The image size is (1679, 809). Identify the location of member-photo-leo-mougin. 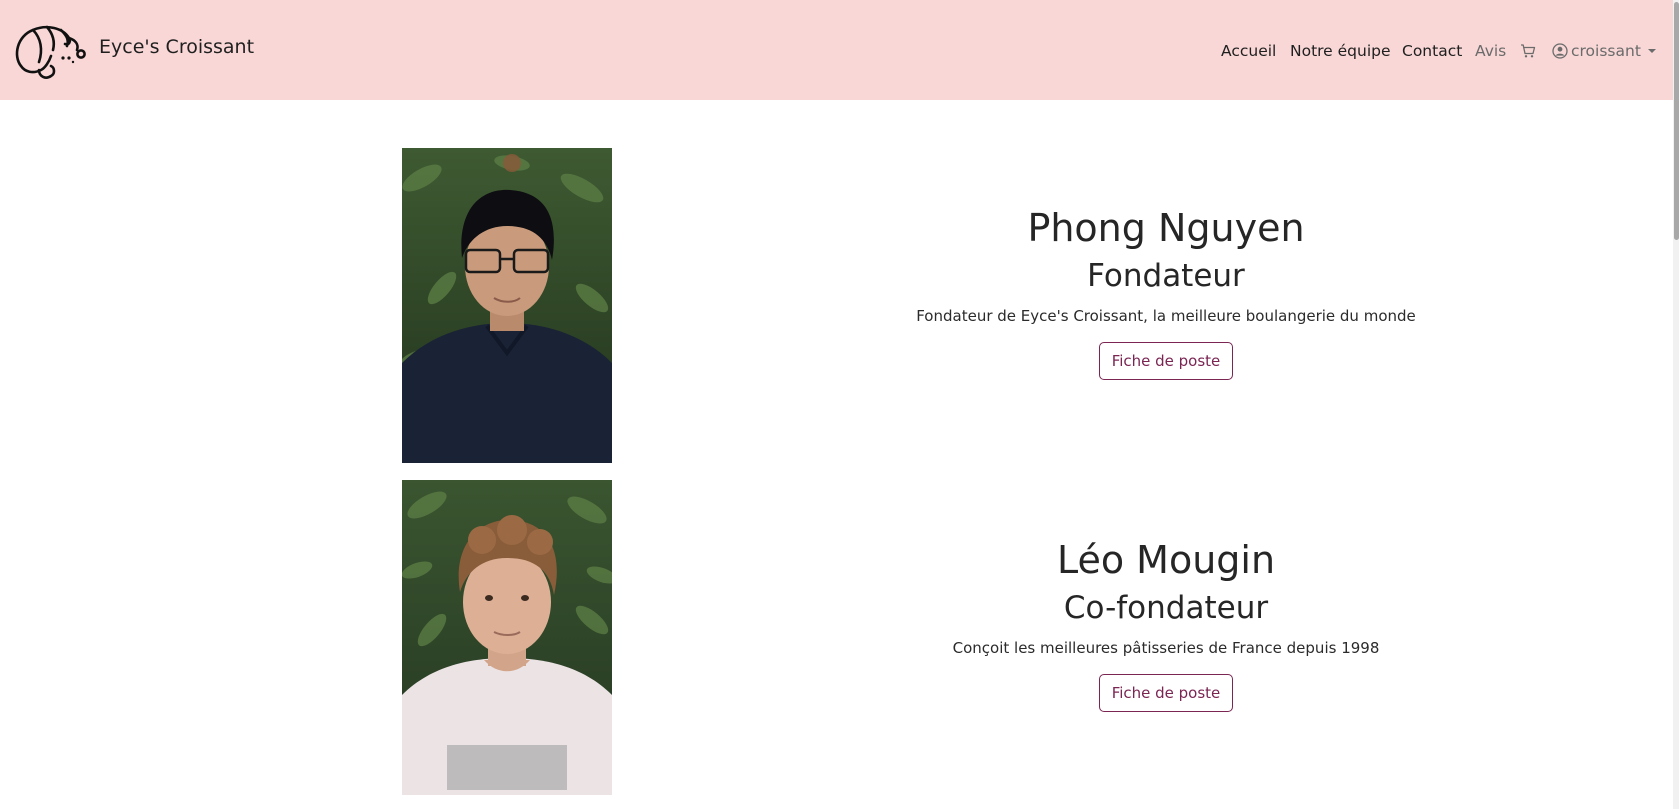
(507, 637).